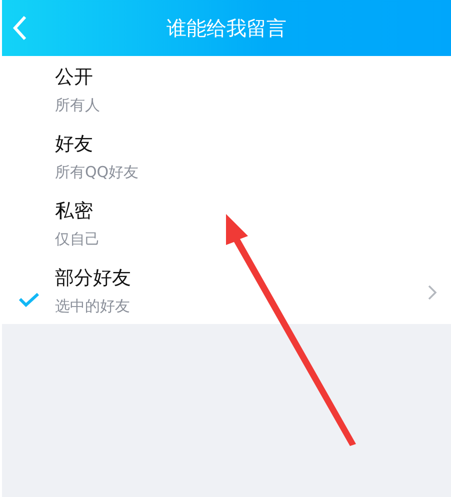 The height and width of the screenshot is (497, 451). Describe the element at coordinates (93, 278) in the screenshot. I see `option-title: 部分好友` at that location.